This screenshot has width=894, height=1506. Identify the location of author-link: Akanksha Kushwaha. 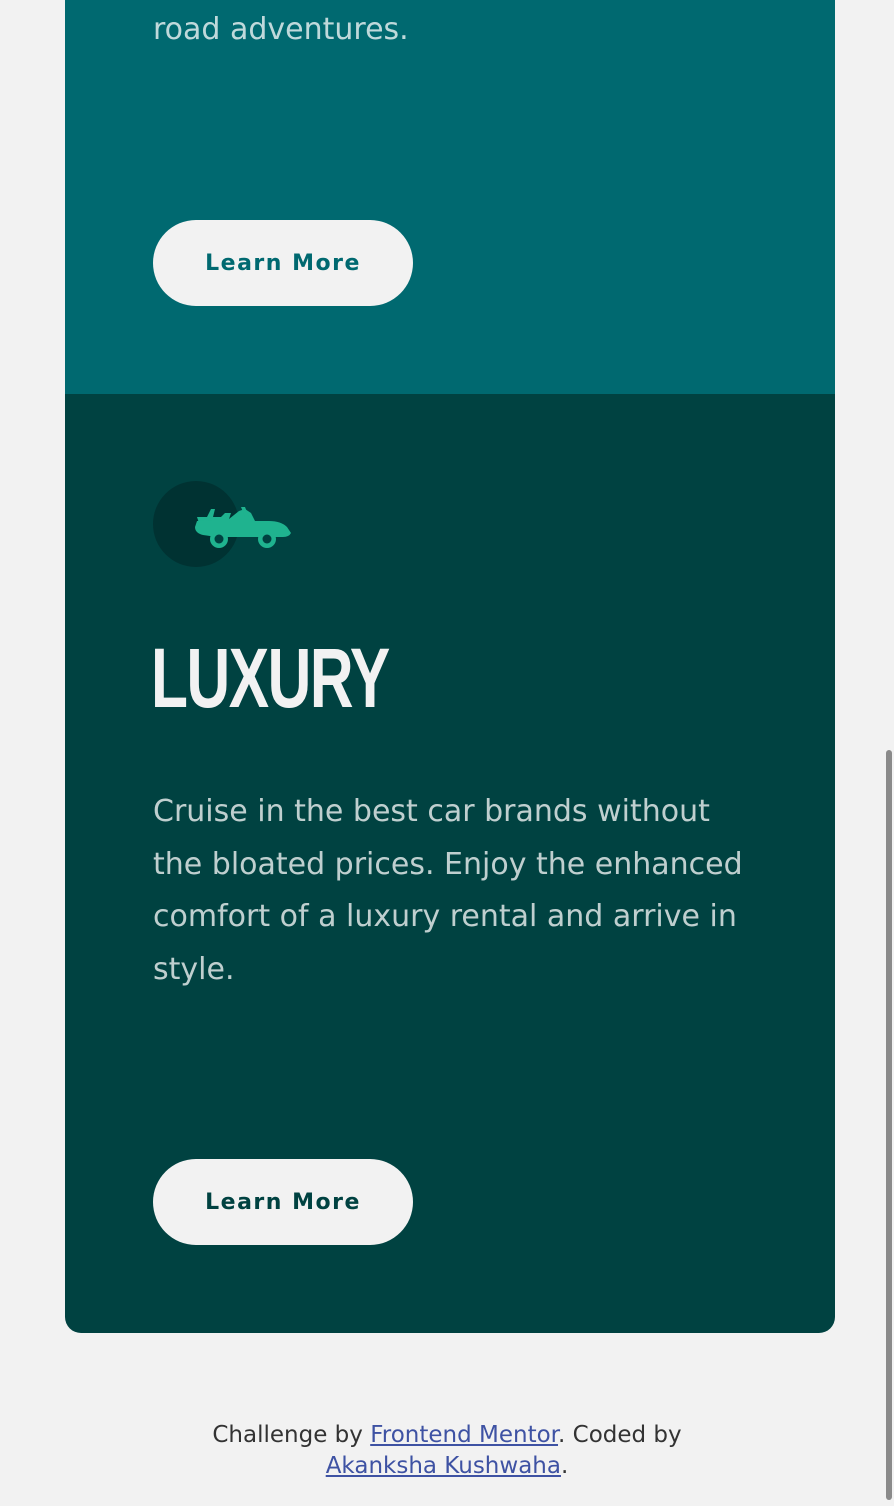
(443, 1466).